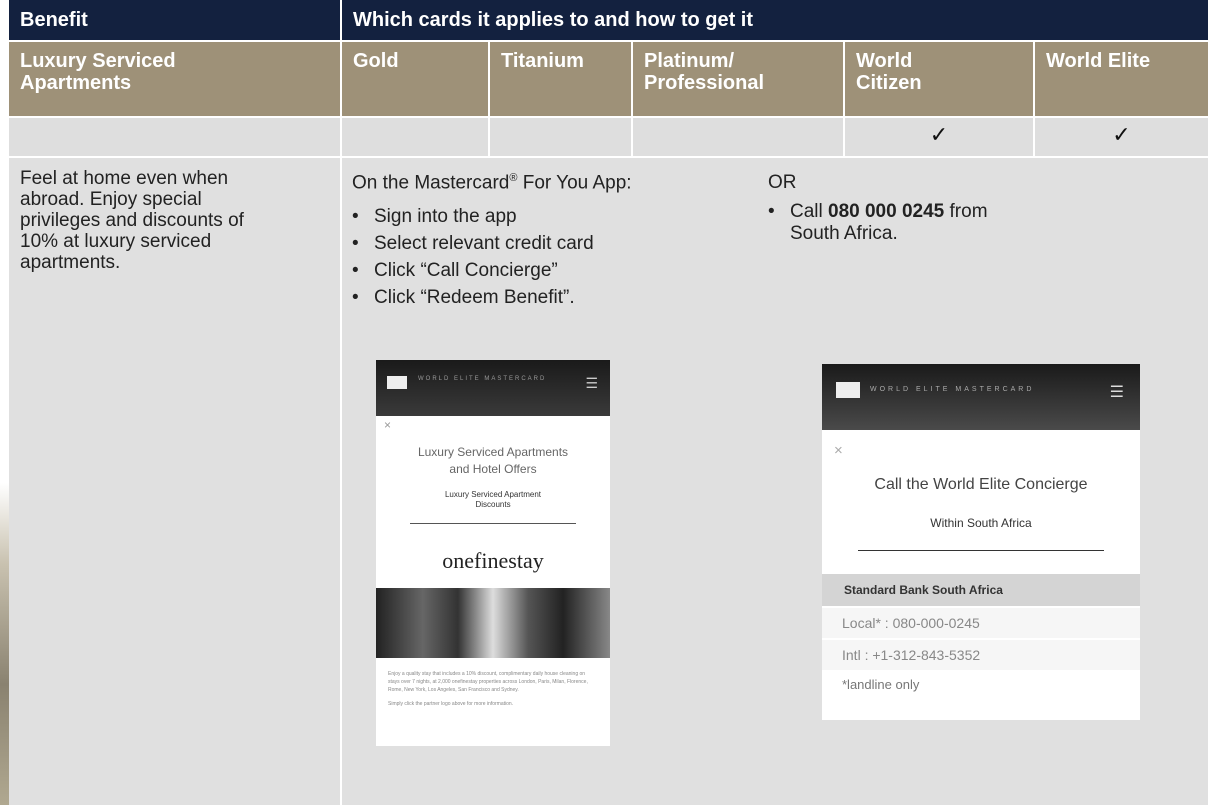  I want to click on concierge-title: Call the World Elite Concierge, so click(981, 484).